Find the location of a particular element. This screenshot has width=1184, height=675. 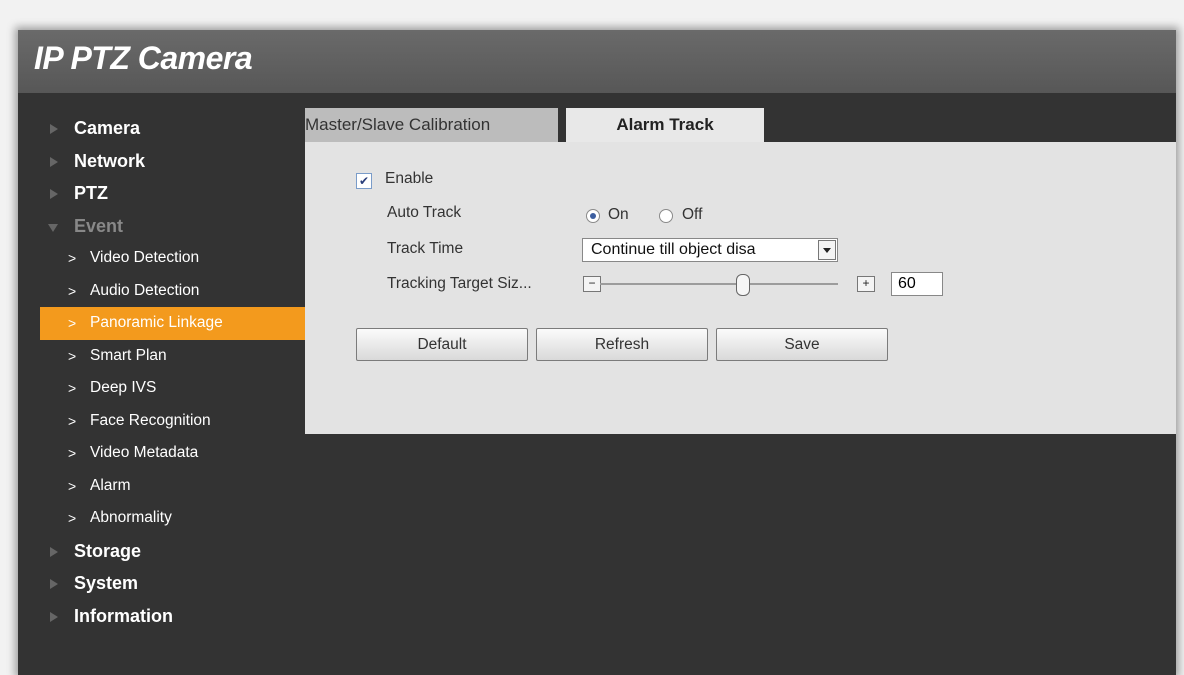

enable-label: Enable is located at coordinates (409, 178).